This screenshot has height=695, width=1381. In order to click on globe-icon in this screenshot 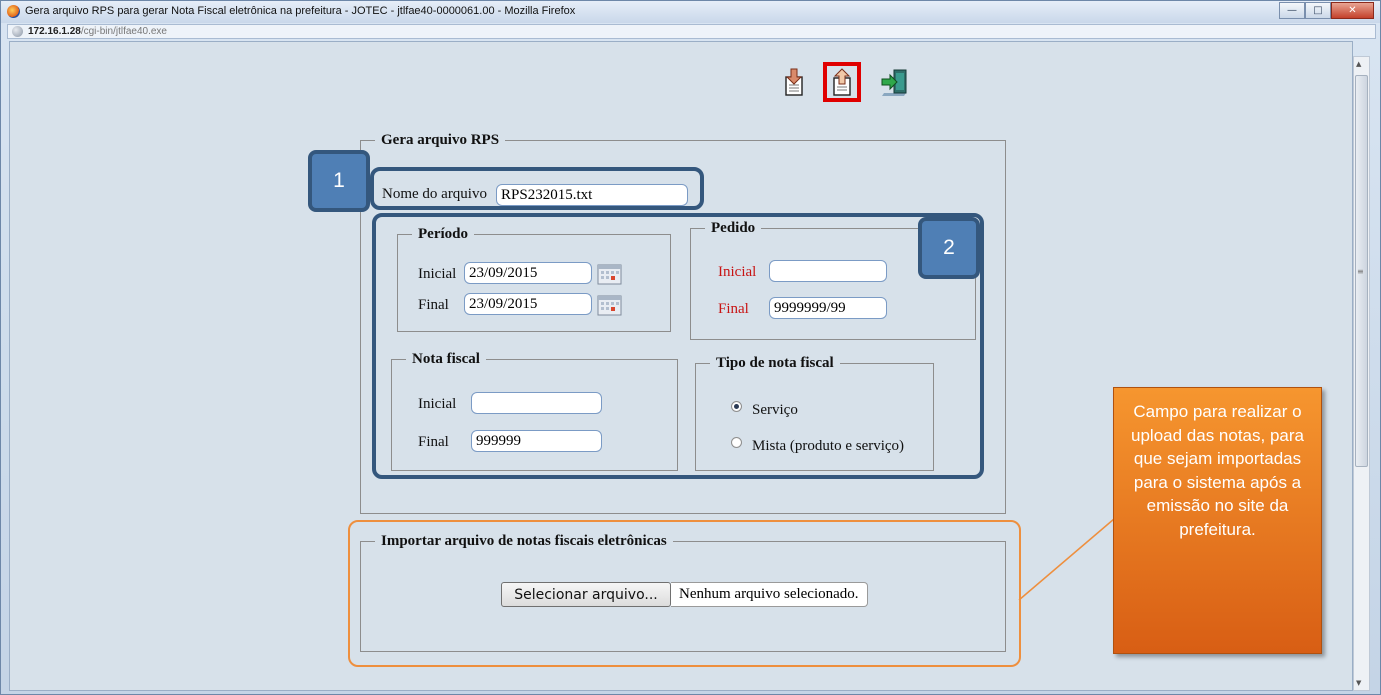, I will do `click(17, 31)`.